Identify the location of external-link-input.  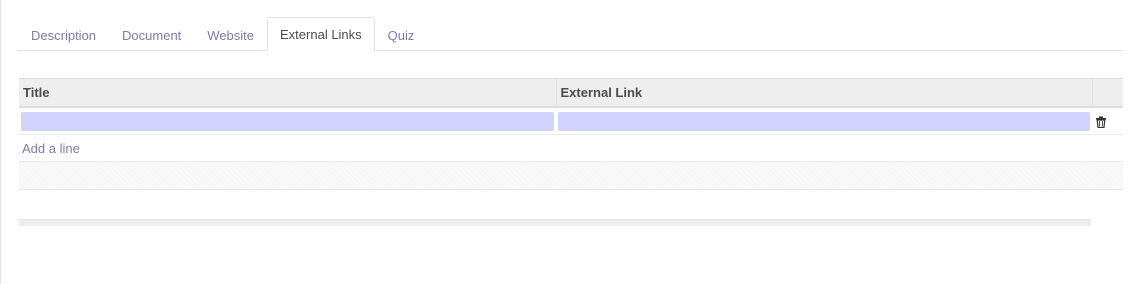
(824, 121).